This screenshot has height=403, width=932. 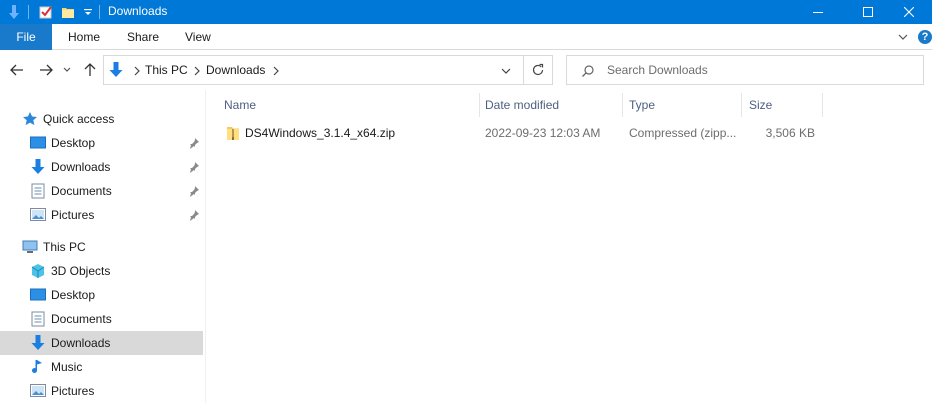 I want to click on column-header-name: Name, so click(x=240, y=105).